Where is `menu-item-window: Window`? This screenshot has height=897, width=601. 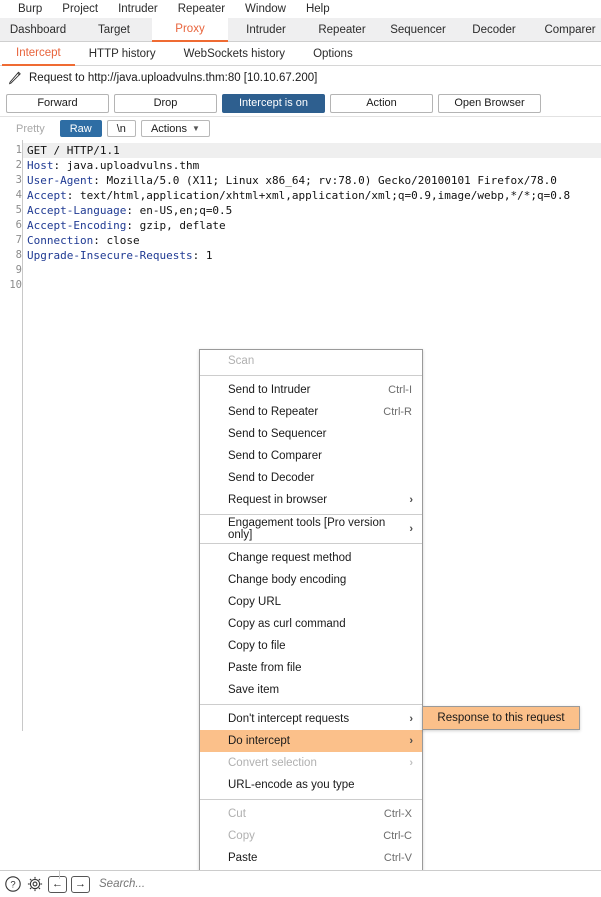 menu-item-window: Window is located at coordinates (265, 9).